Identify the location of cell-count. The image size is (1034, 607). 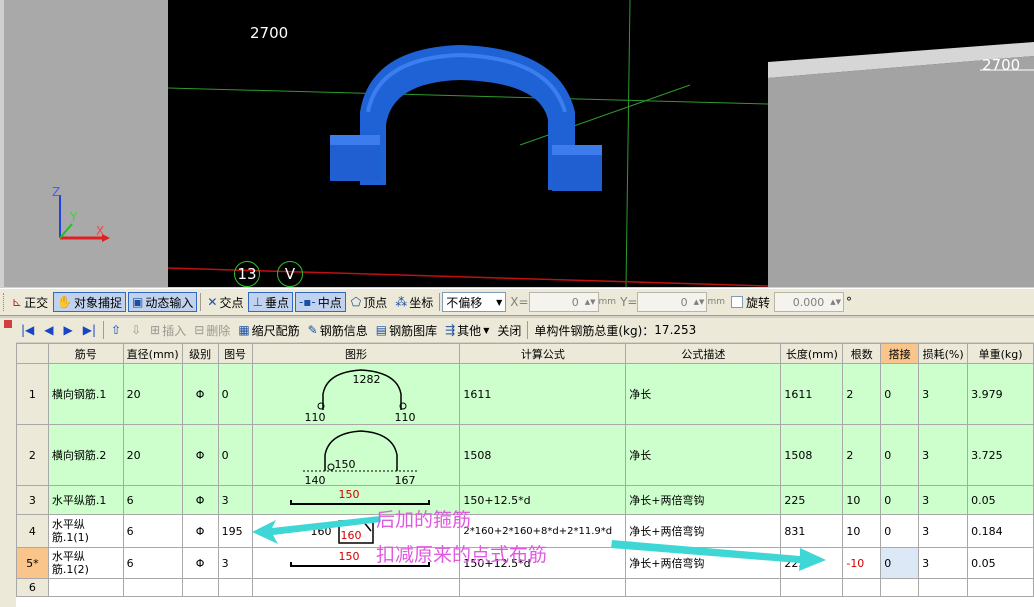
(862, 587).